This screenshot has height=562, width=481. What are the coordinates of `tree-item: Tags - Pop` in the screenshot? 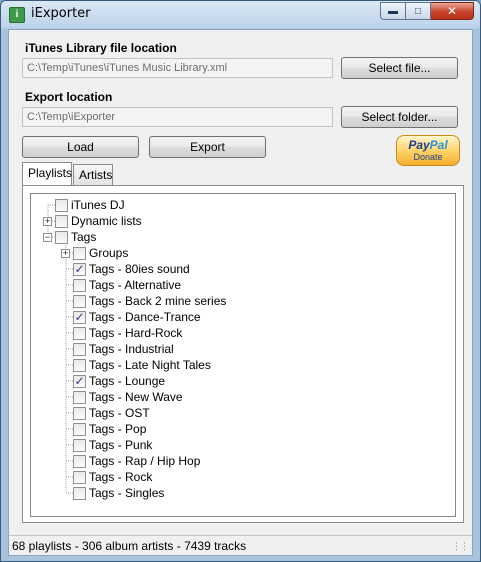 It's located at (103, 429).